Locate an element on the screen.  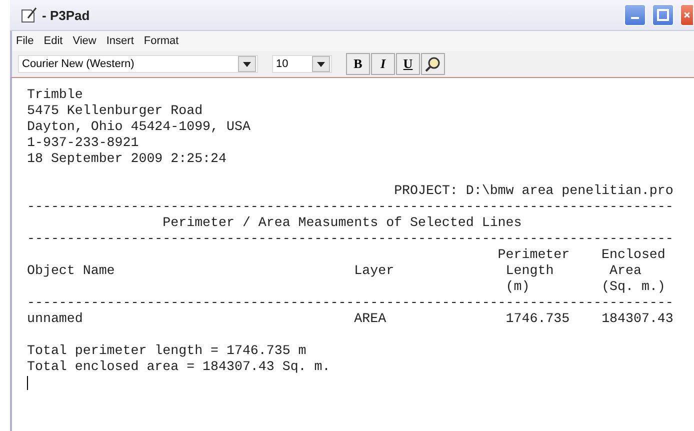
font-dropdown: Courier New (Western) is located at coordinates (138, 64).